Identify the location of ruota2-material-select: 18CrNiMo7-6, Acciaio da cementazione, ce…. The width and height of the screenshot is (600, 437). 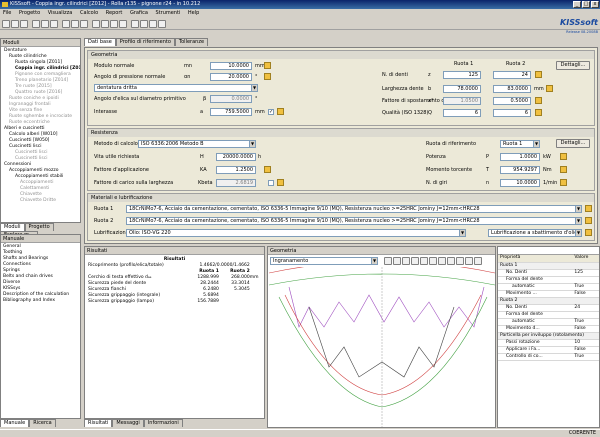
(354, 221).